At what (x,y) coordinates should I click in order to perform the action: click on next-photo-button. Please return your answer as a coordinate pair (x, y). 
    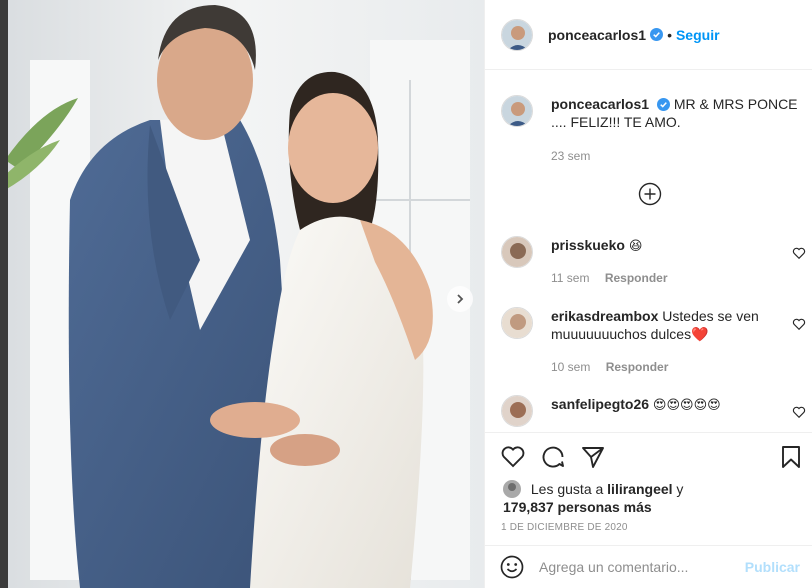
    Looking at the image, I should click on (460, 299).